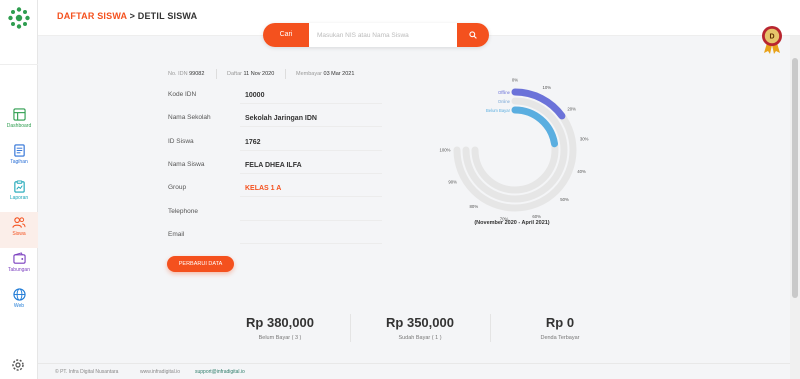 Image resolution: width=800 pixels, height=379 pixels. I want to click on search-icon, so click(473, 35).